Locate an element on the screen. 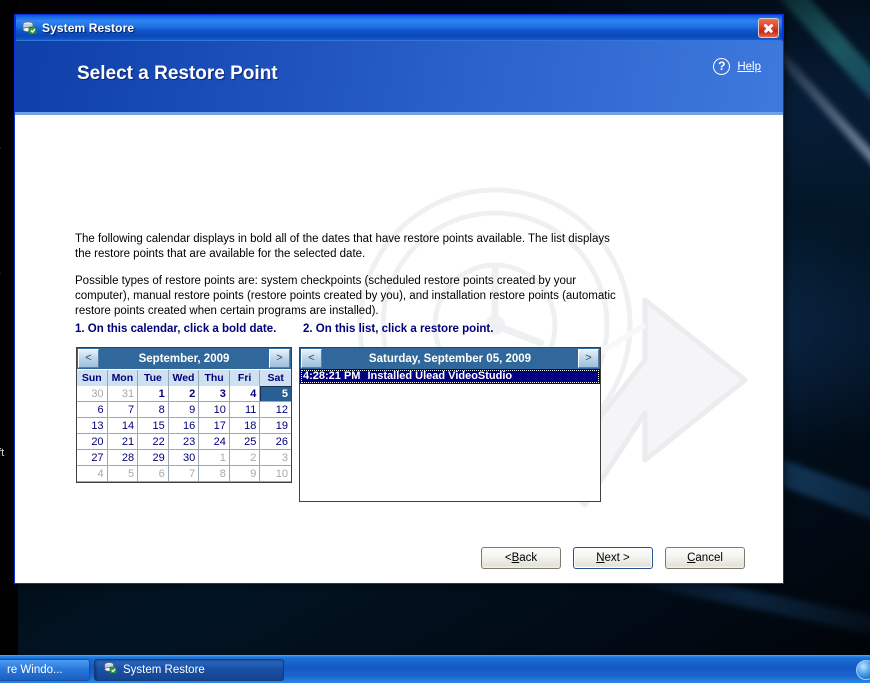 This screenshot has height=683, width=870. question-mark-icon: ? is located at coordinates (722, 66).